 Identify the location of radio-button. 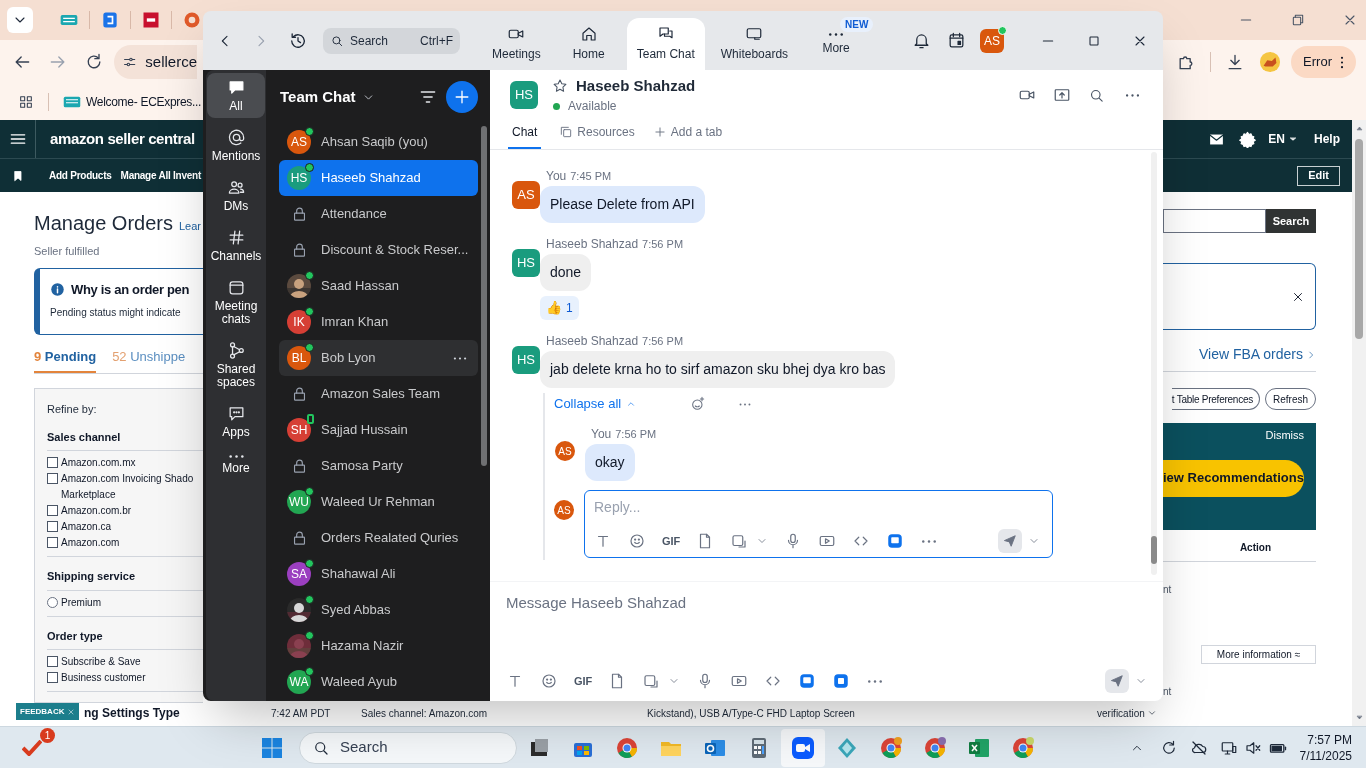
(52, 602).